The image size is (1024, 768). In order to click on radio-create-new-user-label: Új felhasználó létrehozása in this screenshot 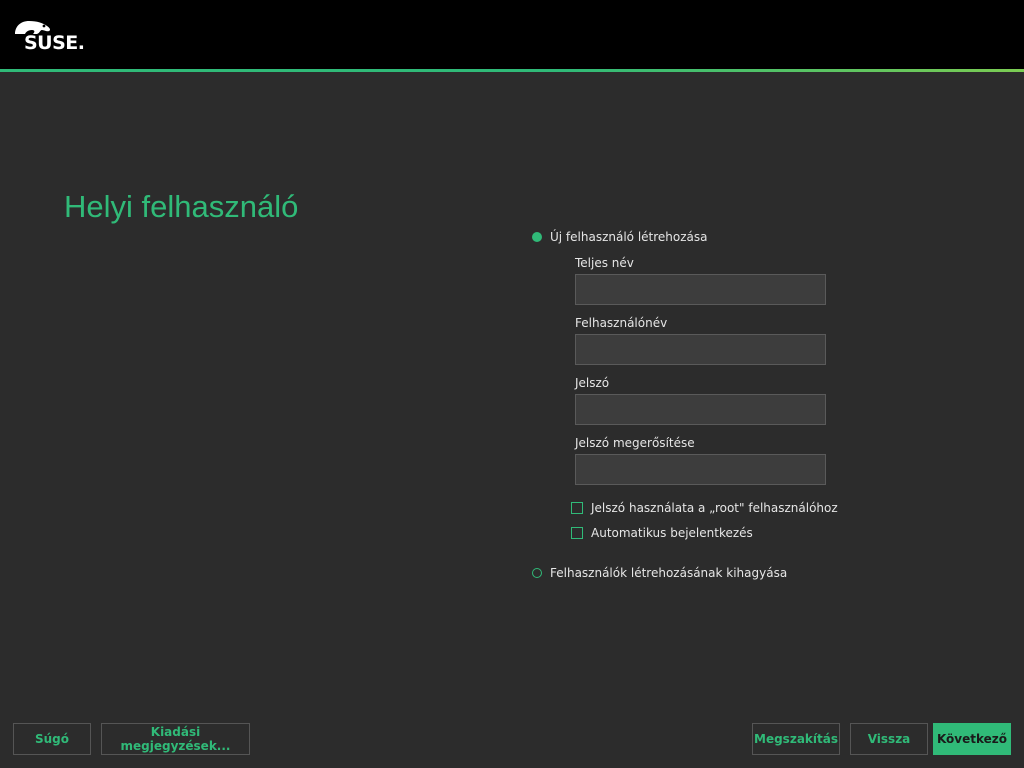, I will do `click(629, 237)`.